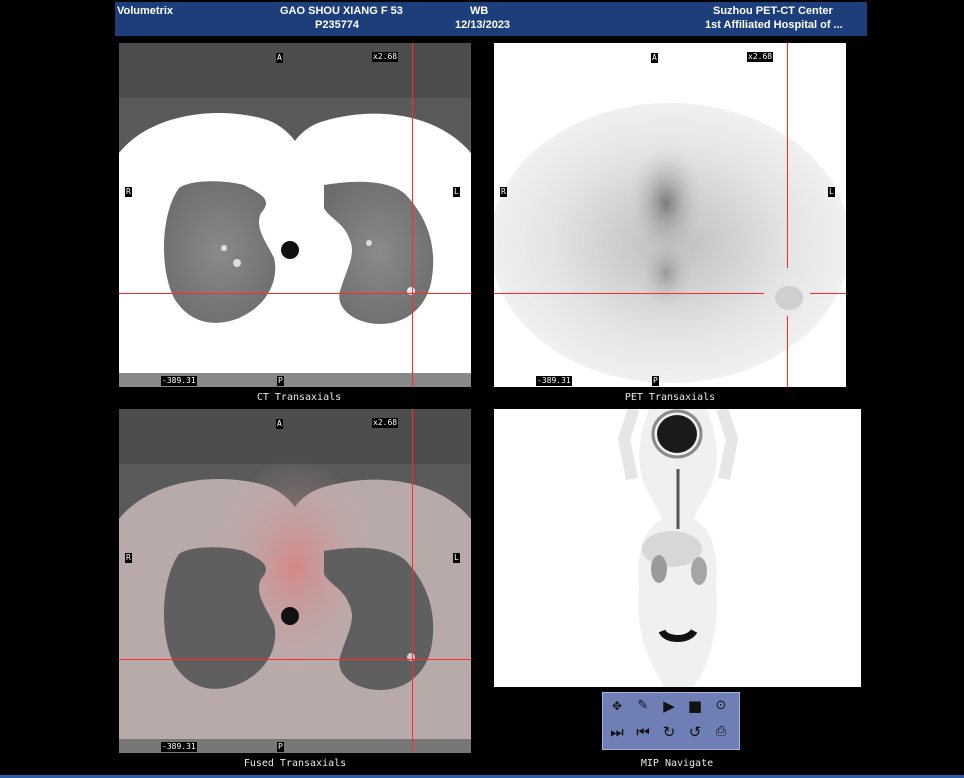  I want to click on stop-icon: ■, so click(695, 706).